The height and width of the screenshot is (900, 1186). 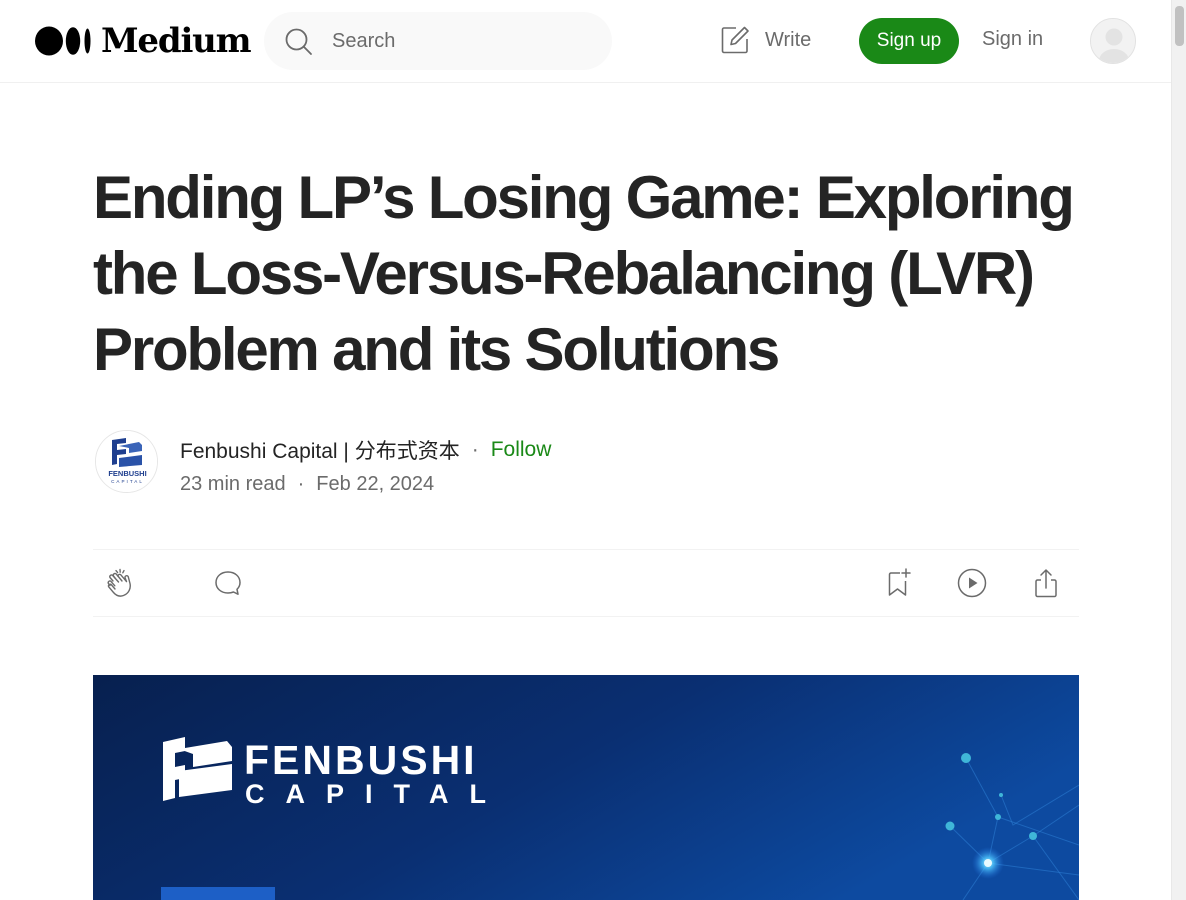 I want to click on hero-brand-line2: CAPITAL, so click(x=376, y=794).